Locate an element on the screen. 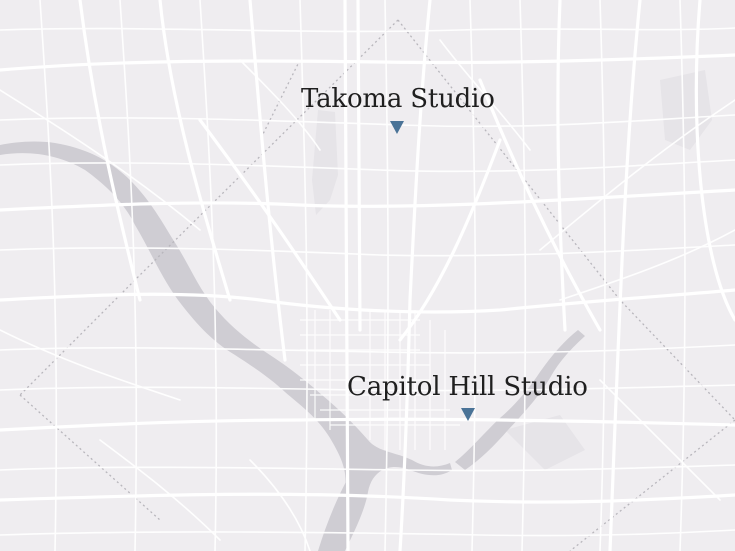  marker-label-takoma-studio: Takoma Studio is located at coordinates (398, 99).